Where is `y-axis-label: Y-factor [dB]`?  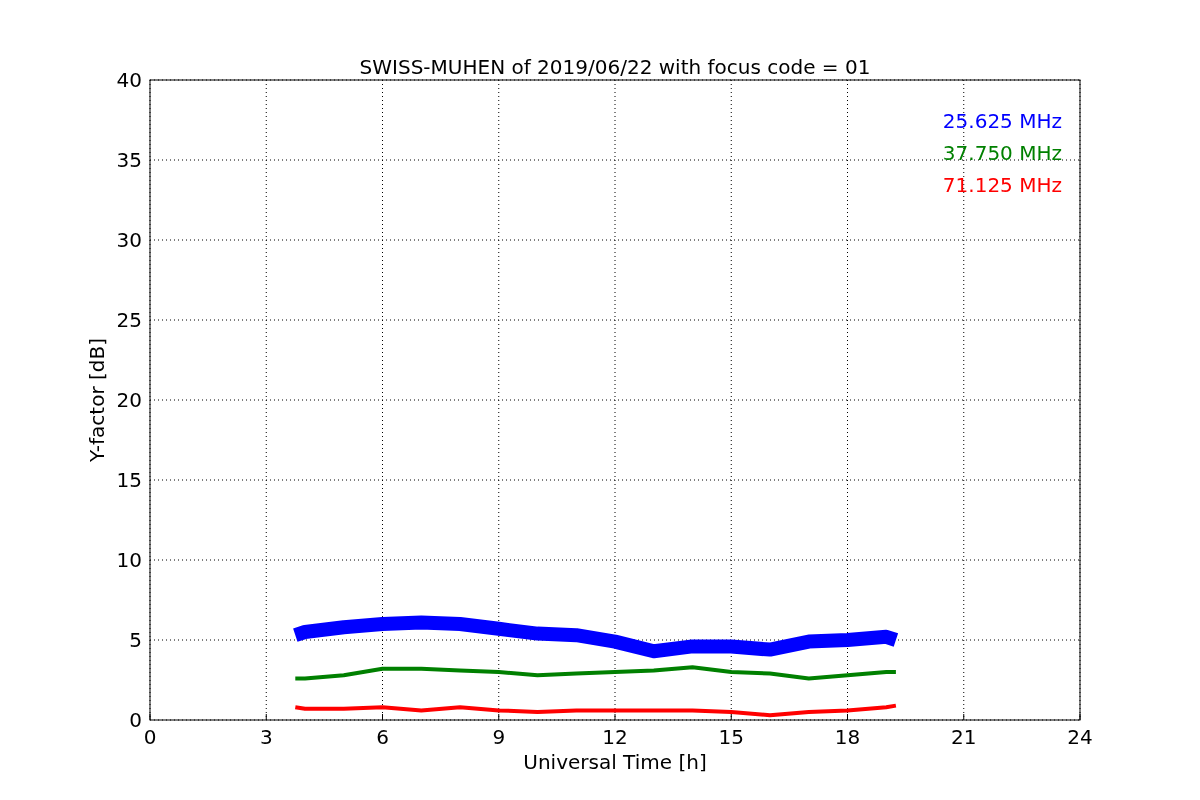
y-axis-label: Y-factor [dB] is located at coordinates (97, 400).